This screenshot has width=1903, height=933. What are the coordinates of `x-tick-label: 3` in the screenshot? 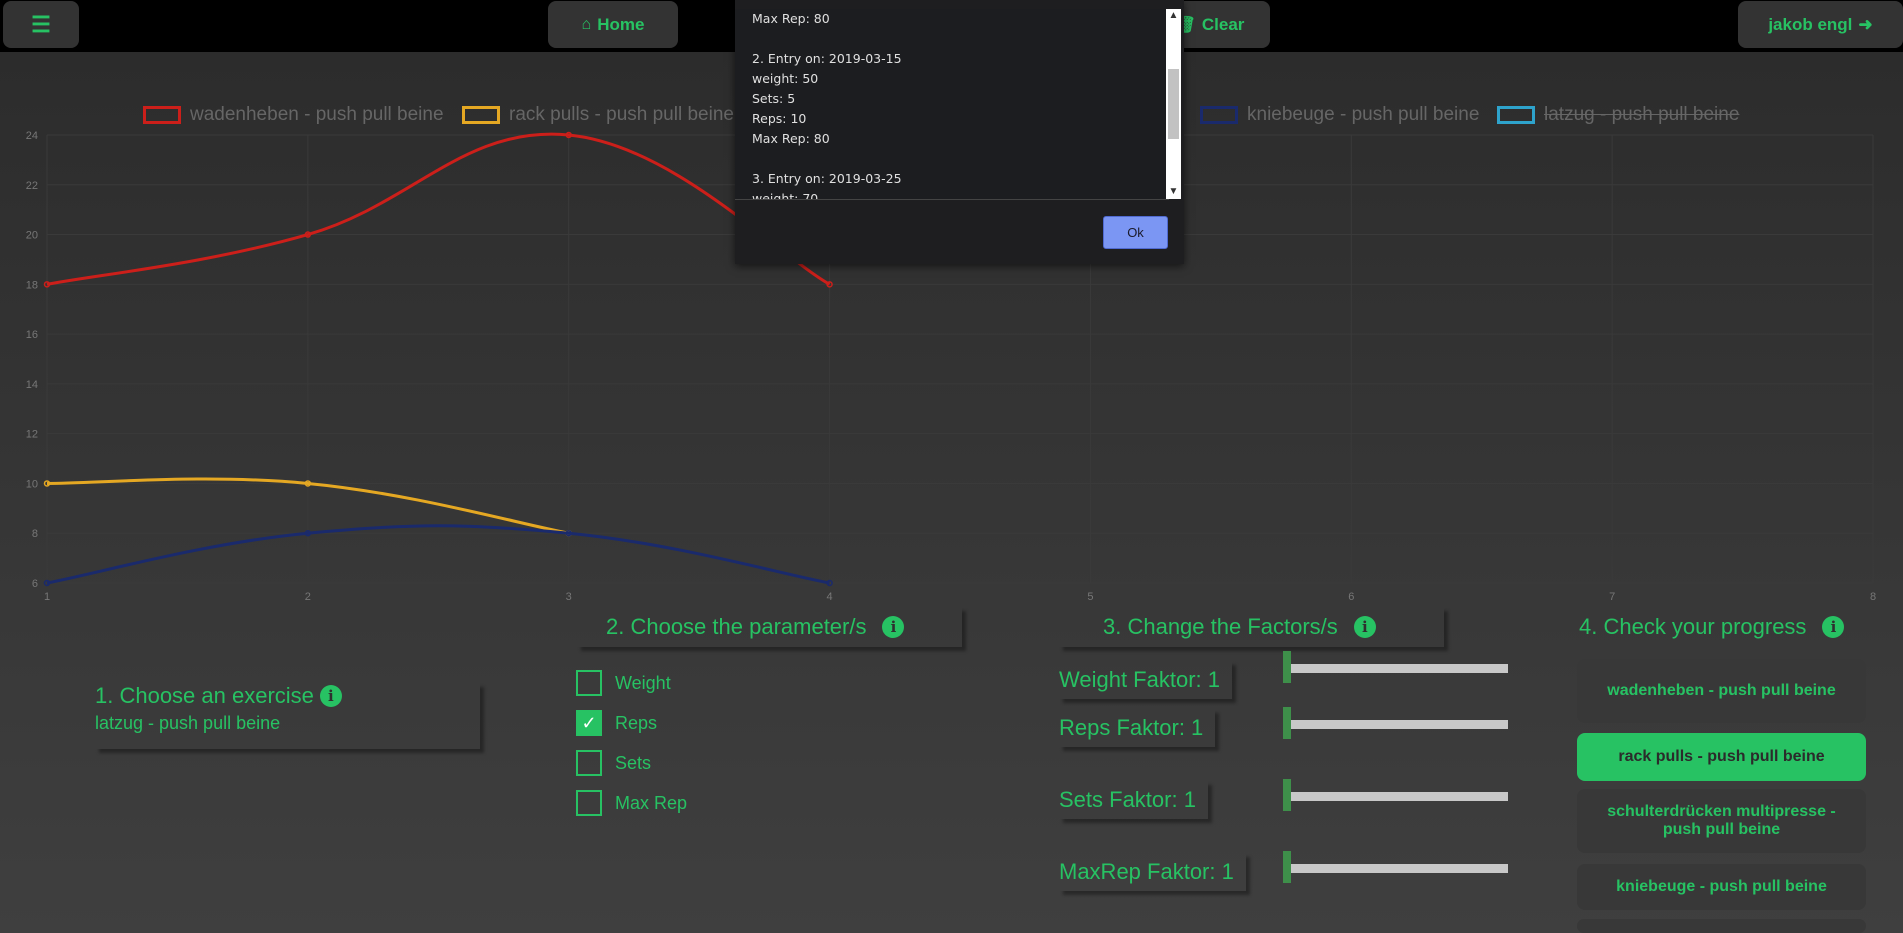 It's located at (569, 597).